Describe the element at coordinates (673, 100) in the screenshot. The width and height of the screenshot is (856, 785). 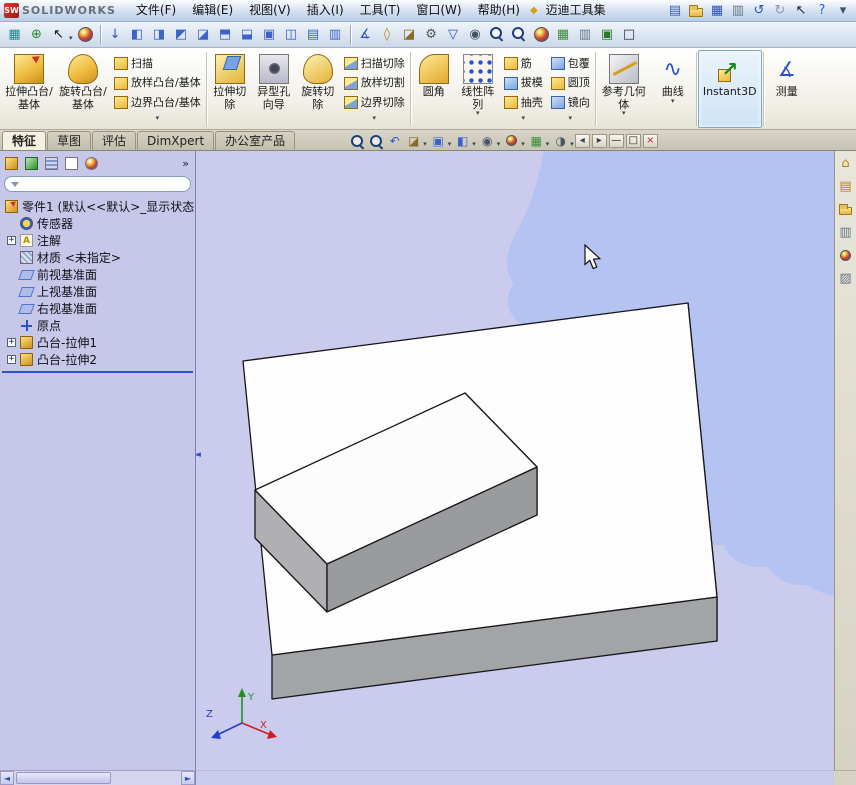
I see `curves-dropdown: ▾` at that location.